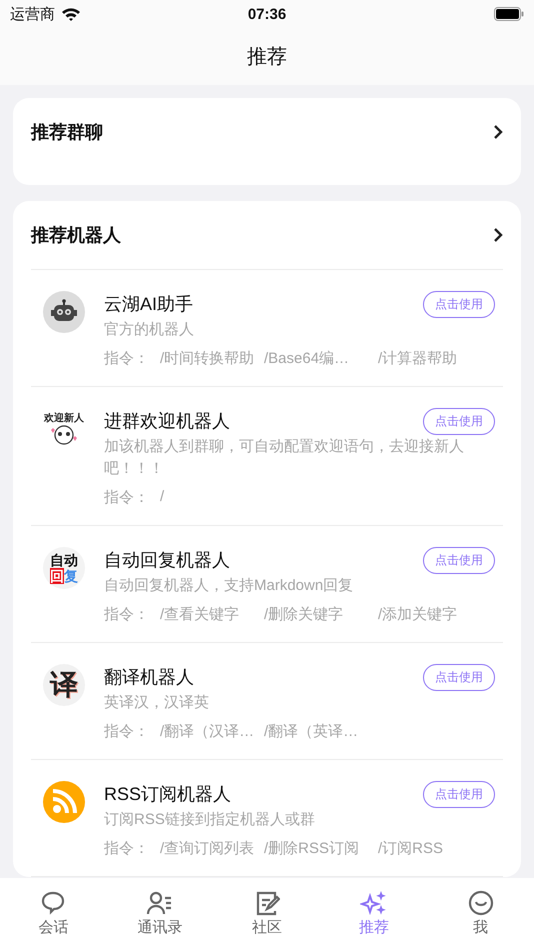  Describe the element at coordinates (312, 848) in the screenshot. I see `command-text: /删除RSS订阅` at that location.